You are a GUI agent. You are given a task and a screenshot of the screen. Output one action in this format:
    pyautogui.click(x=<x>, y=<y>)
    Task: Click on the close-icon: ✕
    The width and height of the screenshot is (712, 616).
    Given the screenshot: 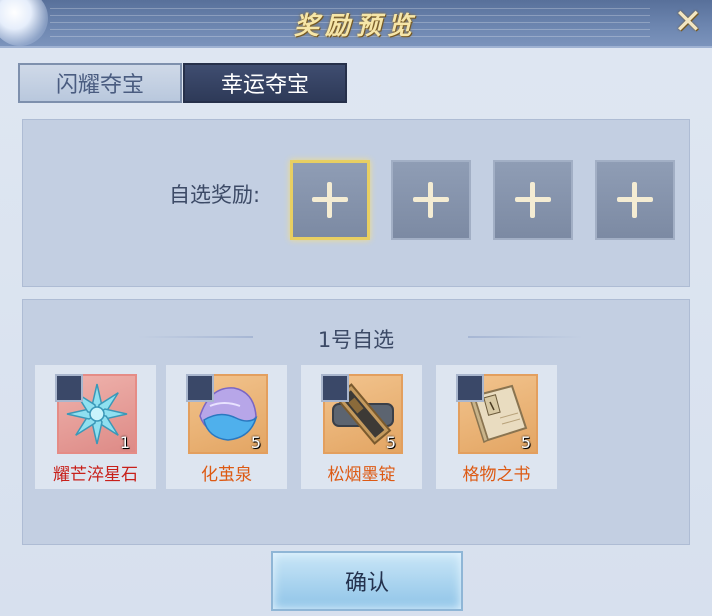 What is the action you would take?
    pyautogui.click(x=688, y=22)
    